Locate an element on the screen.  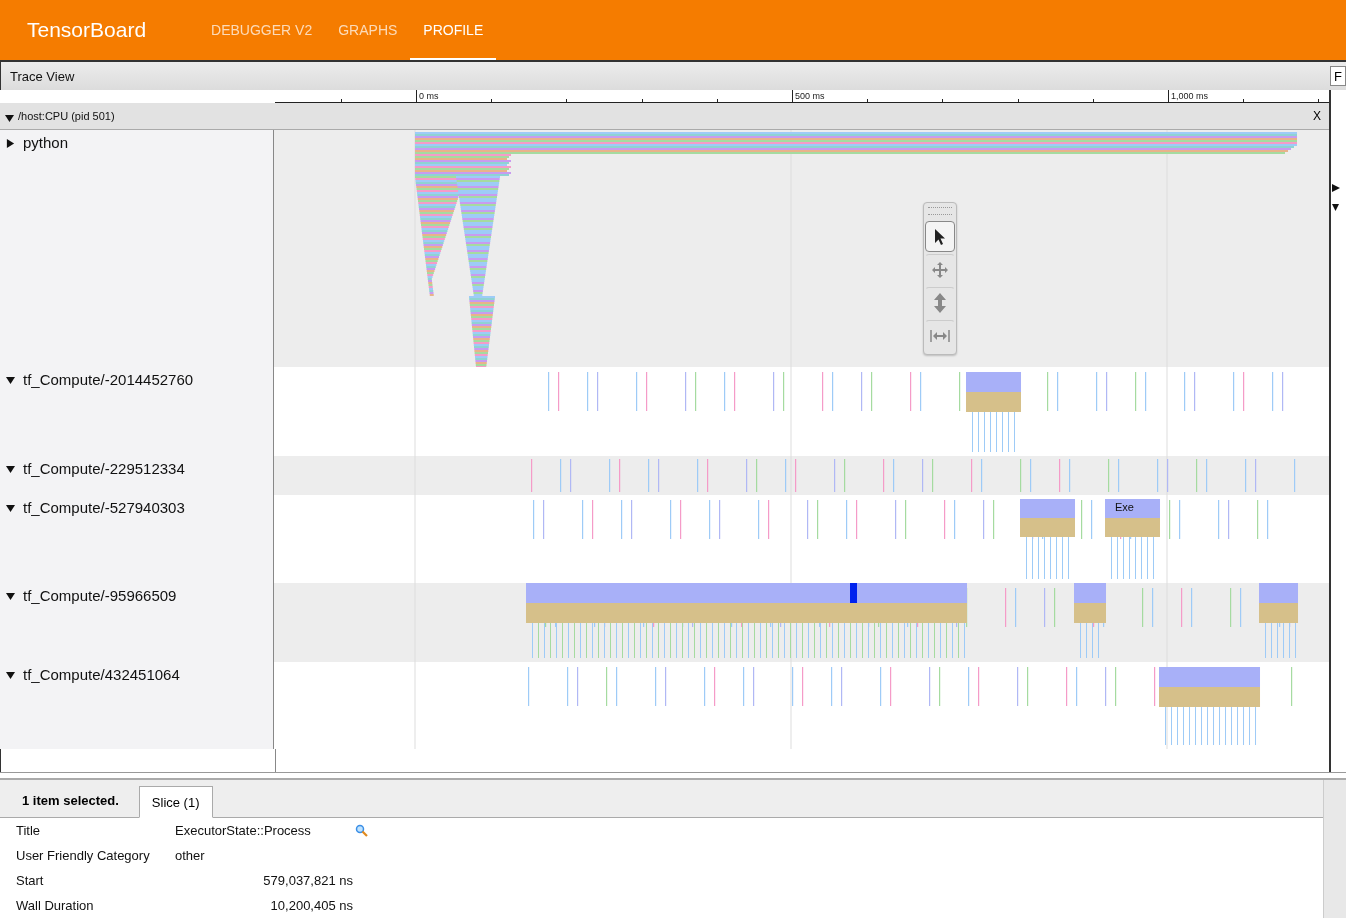
property-label: User Friendly Category is located at coordinates (83, 856).